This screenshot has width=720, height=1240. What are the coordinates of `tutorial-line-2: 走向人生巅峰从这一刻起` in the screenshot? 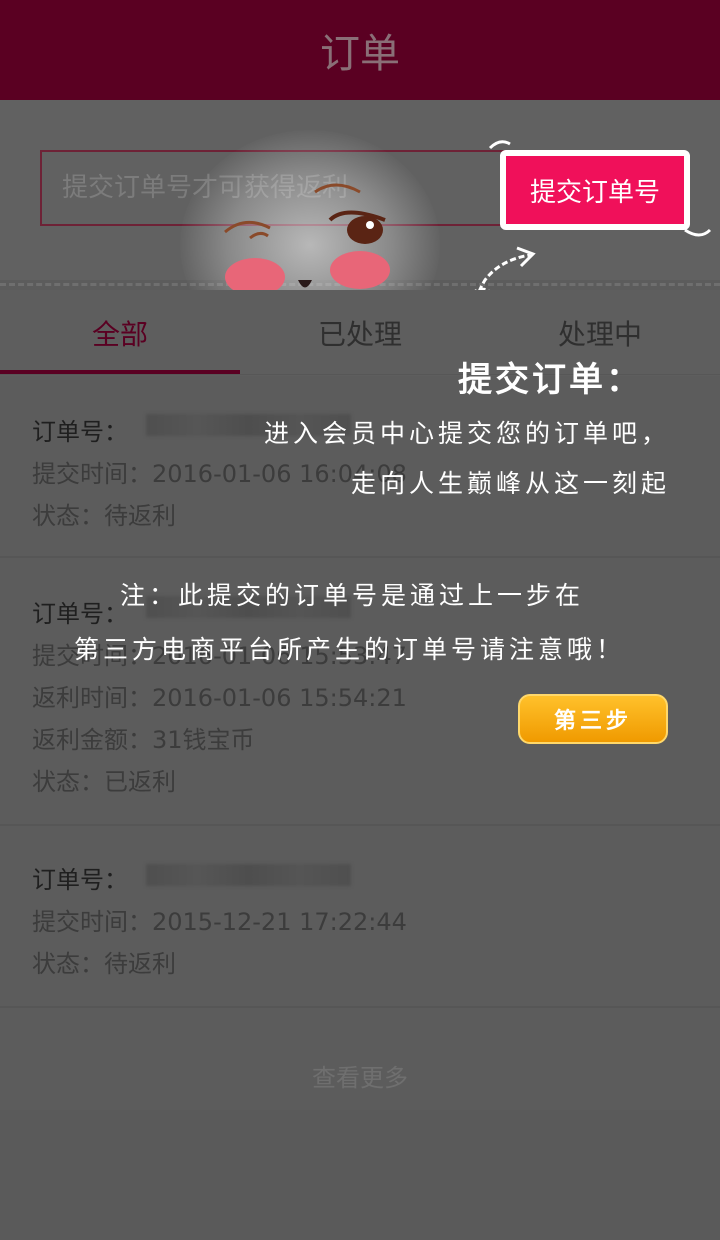 It's located at (510, 483).